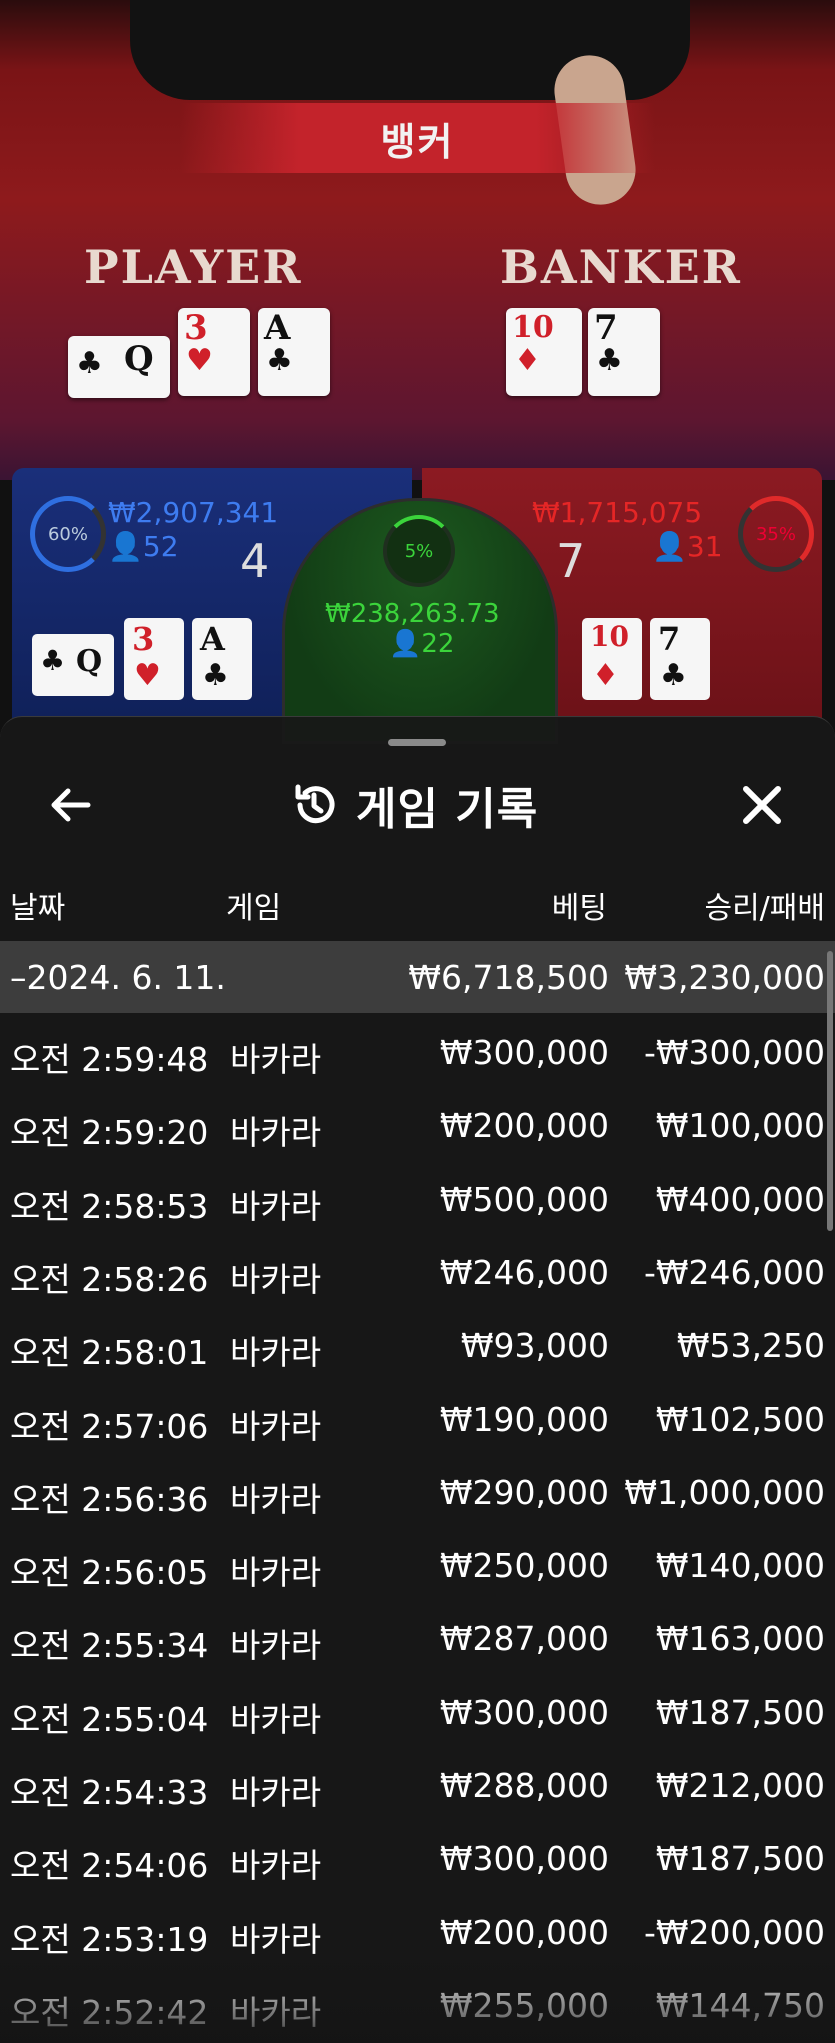 The width and height of the screenshot is (835, 2043). What do you see at coordinates (417, 1198) in the screenshot?
I see `history-row: 오전 2:58:53 바카라 ₩500,000 ₩400,000` at bounding box center [417, 1198].